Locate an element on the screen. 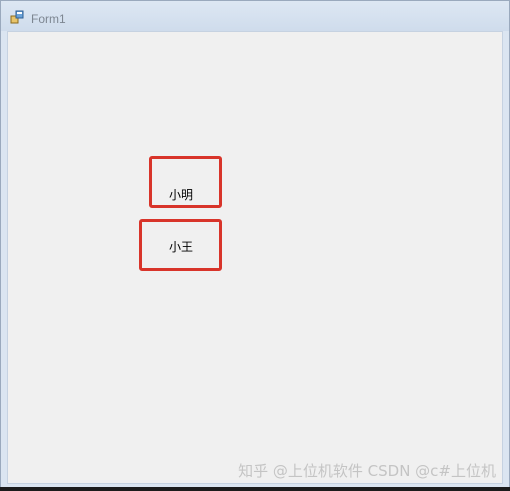  window-title: Form1 is located at coordinates (48, 19).